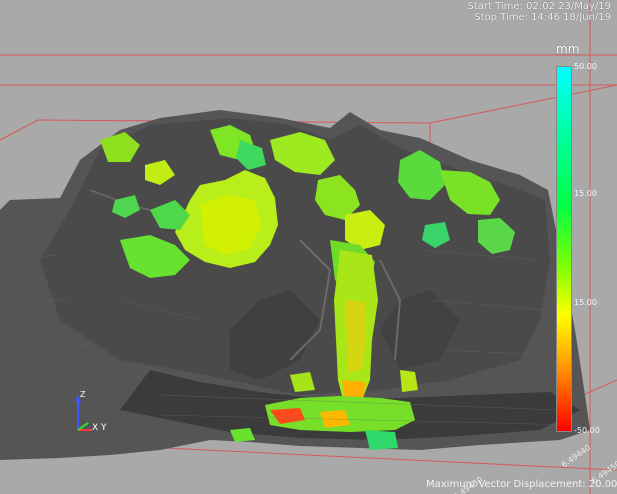 The height and width of the screenshot is (494, 617). Describe the element at coordinates (83, 394) in the screenshot. I see `triad-z-label: Z` at that location.